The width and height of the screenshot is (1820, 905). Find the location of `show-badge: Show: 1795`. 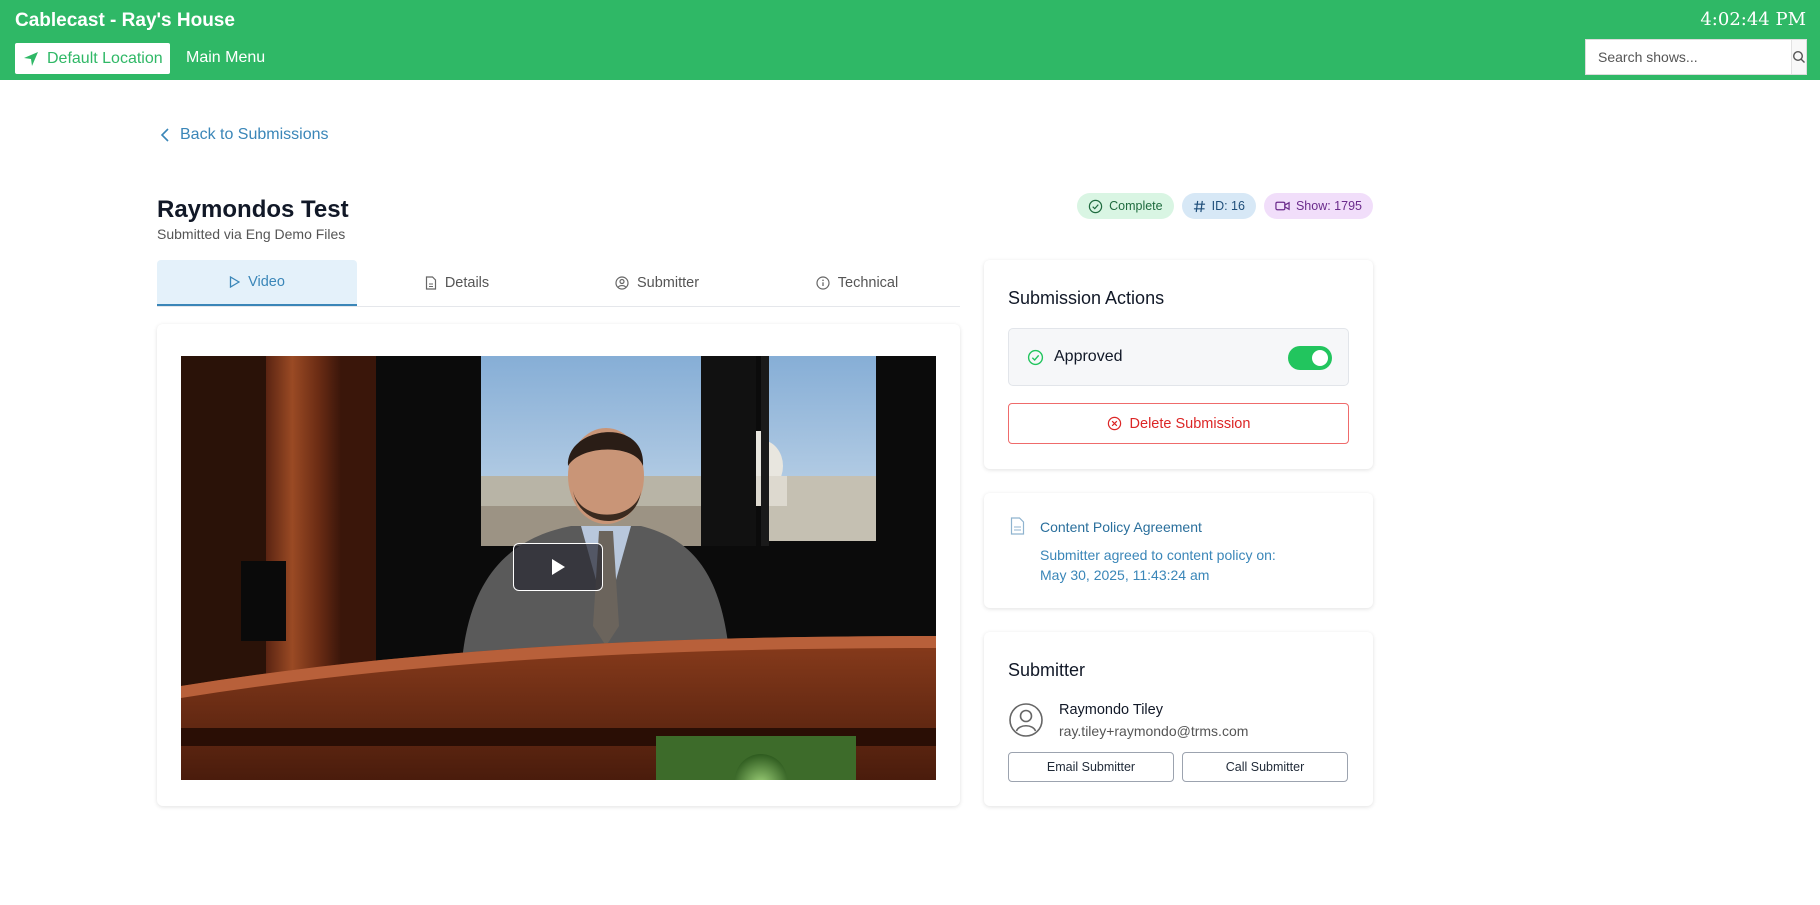

show-badge: Show: 1795 is located at coordinates (1318, 206).